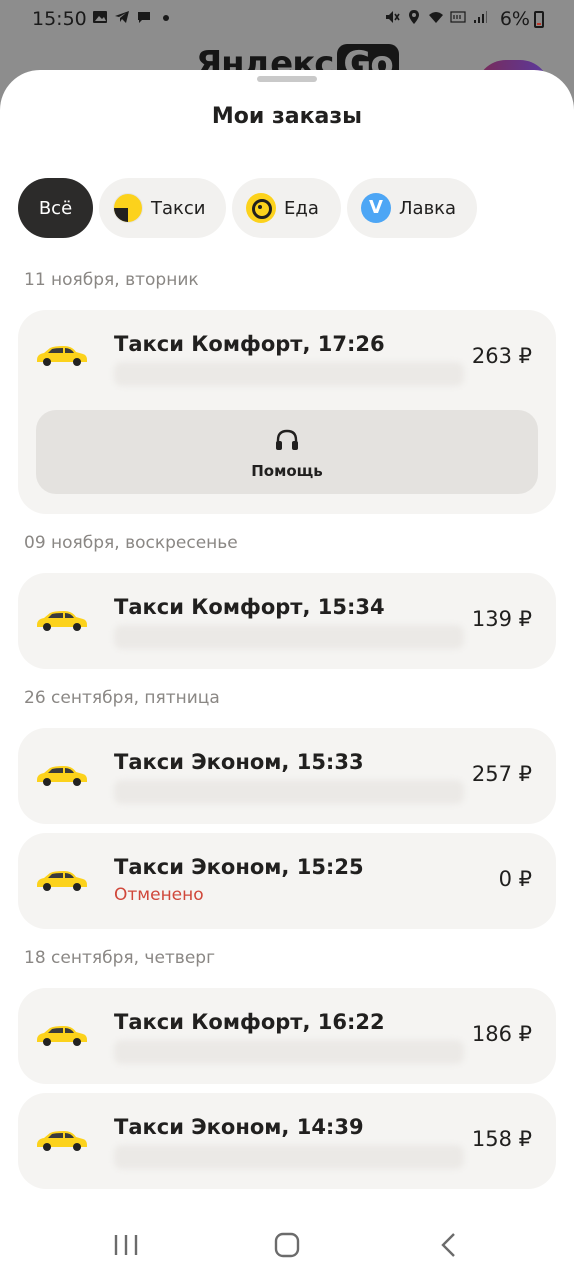 The width and height of the screenshot is (574, 1280). I want to click on filter-chip-label: Такси, so click(178, 208).